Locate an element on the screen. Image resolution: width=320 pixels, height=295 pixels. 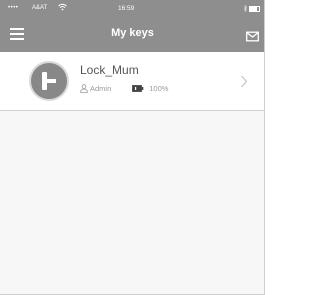
signal-strength: •••• is located at coordinates (13, 8).